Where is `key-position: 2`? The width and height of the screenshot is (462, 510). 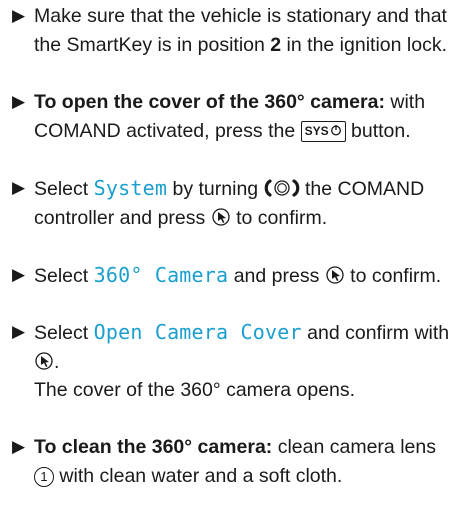 key-position: 2 is located at coordinates (276, 44).